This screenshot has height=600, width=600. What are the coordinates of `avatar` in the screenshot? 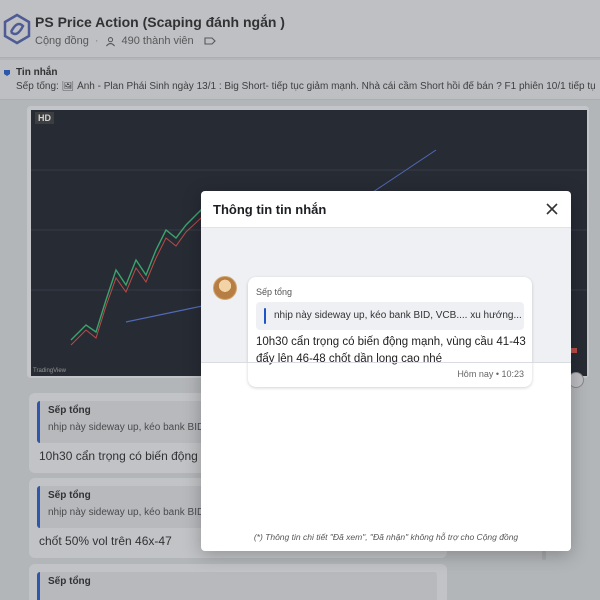 It's located at (225, 288).